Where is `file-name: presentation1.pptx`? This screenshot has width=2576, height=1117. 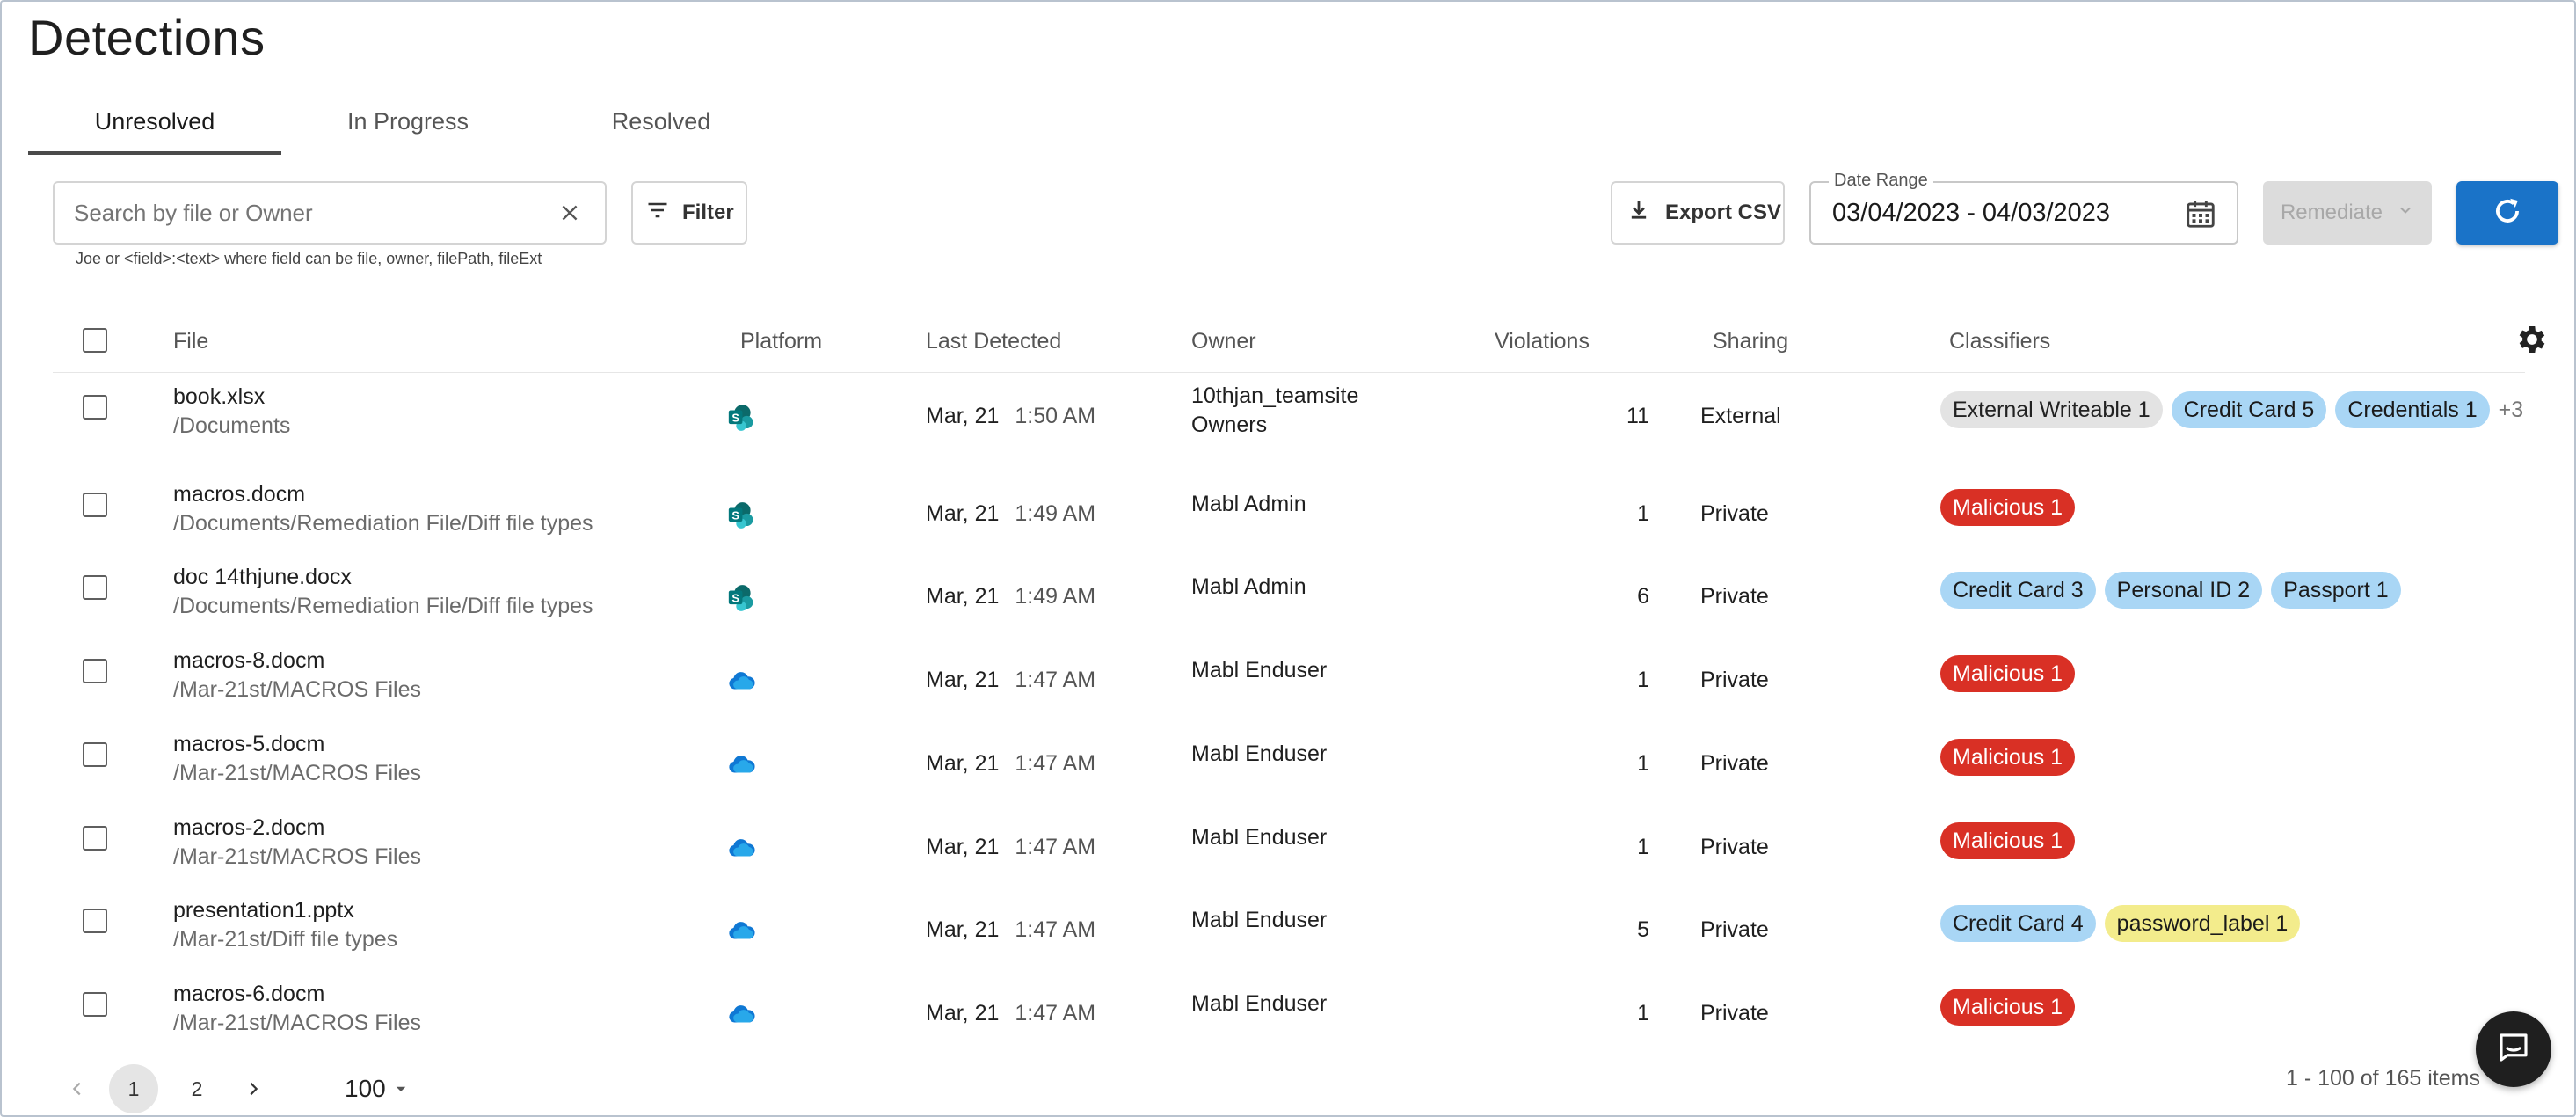
file-name: presentation1.pptx is located at coordinates (285, 911).